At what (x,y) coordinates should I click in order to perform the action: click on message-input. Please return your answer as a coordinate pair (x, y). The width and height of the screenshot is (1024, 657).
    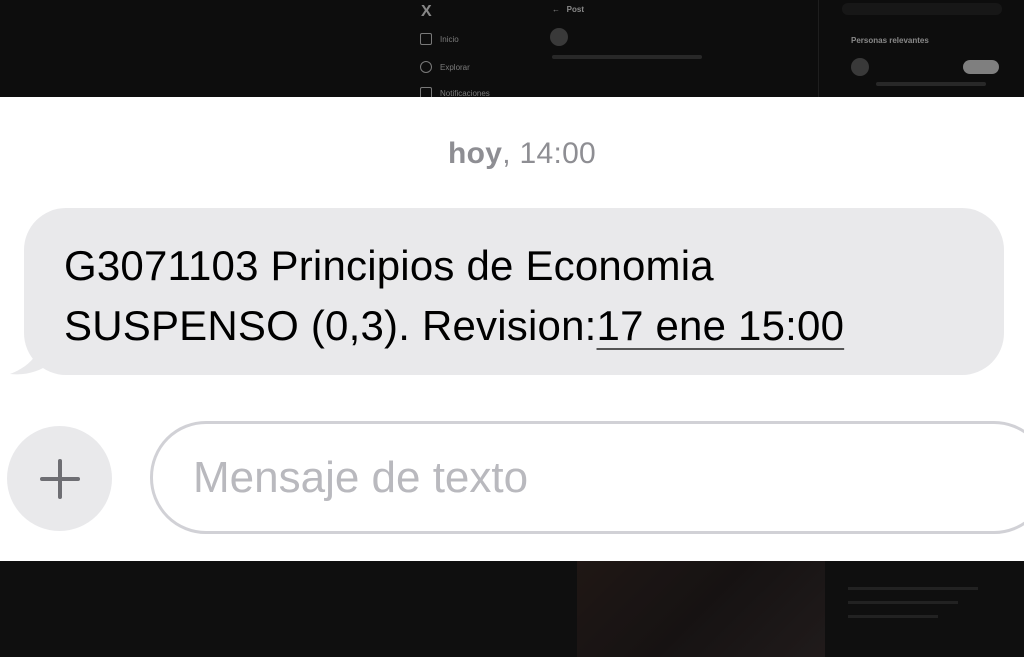
    Looking at the image, I should click on (593, 478).